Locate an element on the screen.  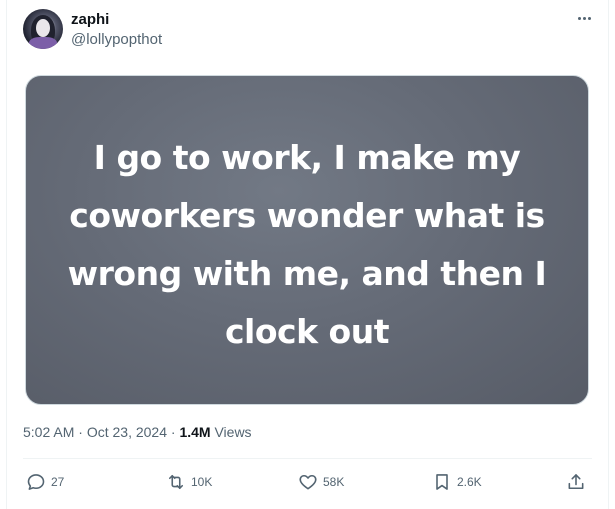
heart-icon is located at coordinates (308, 482).